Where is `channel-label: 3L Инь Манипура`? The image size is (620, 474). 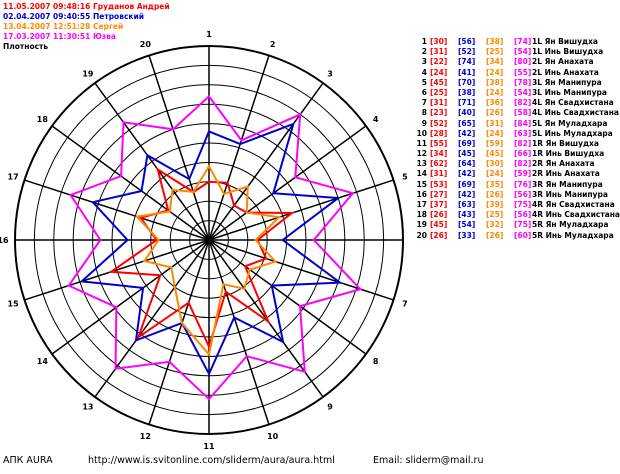 channel-label: 3L Инь Манипура is located at coordinates (569, 92).